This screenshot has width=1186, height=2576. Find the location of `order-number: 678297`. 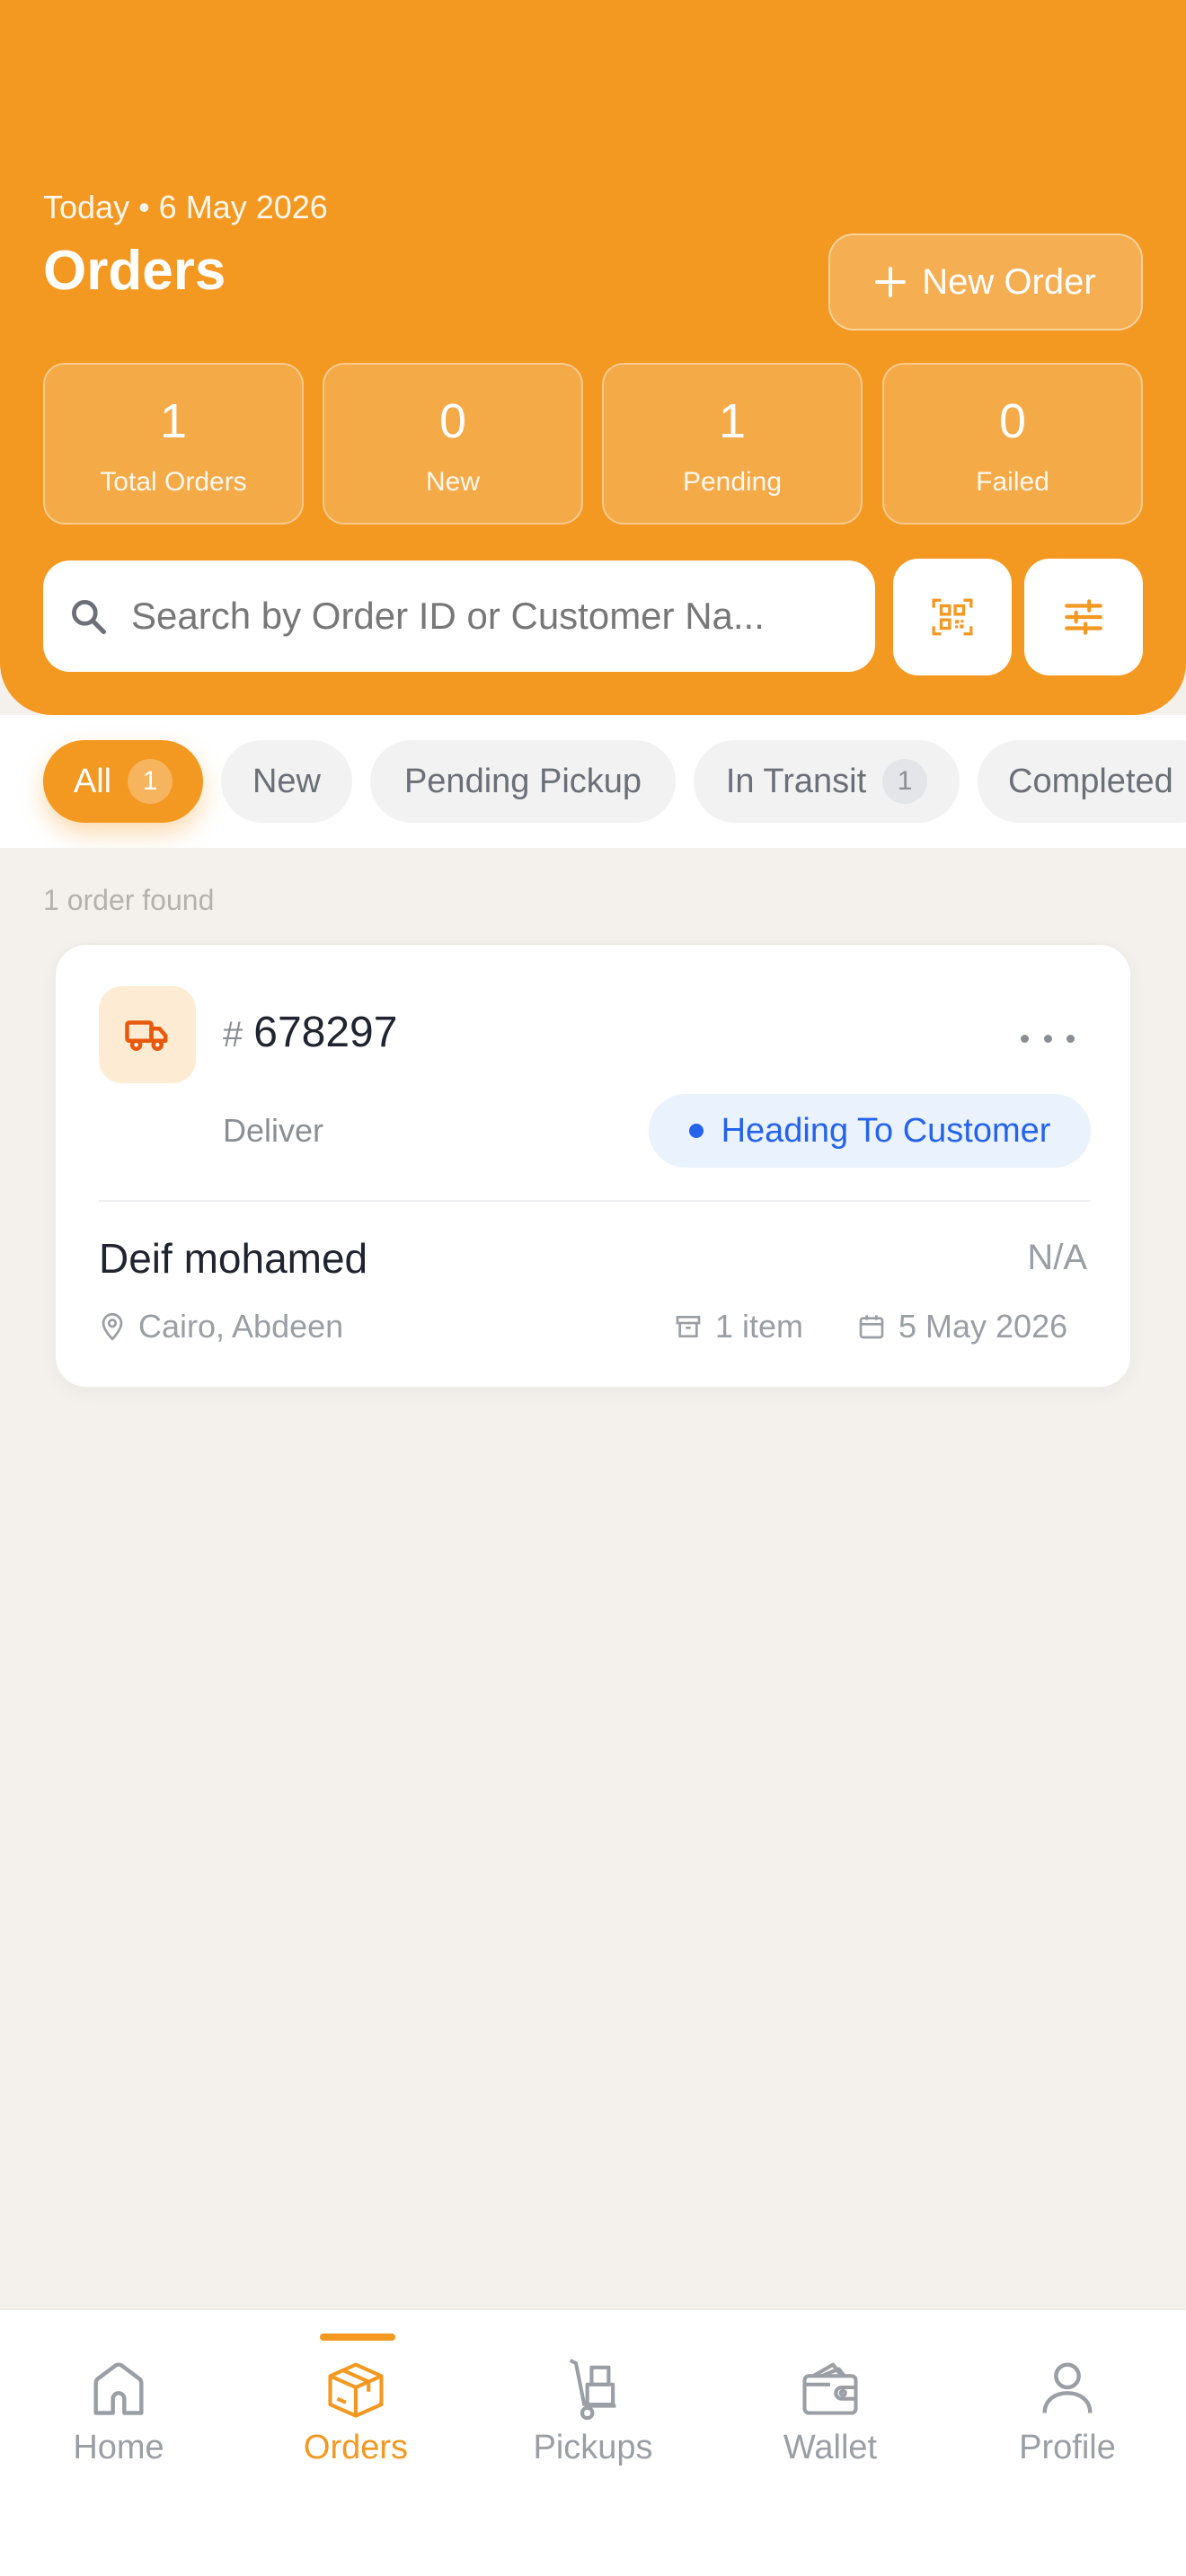

order-number: 678297 is located at coordinates (325, 1032).